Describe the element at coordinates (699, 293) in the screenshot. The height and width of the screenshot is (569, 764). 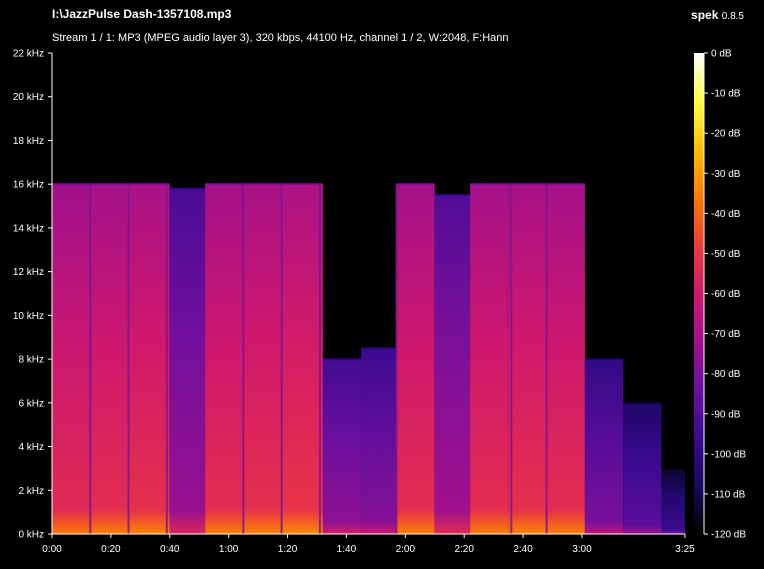
I see `colorbar` at that location.